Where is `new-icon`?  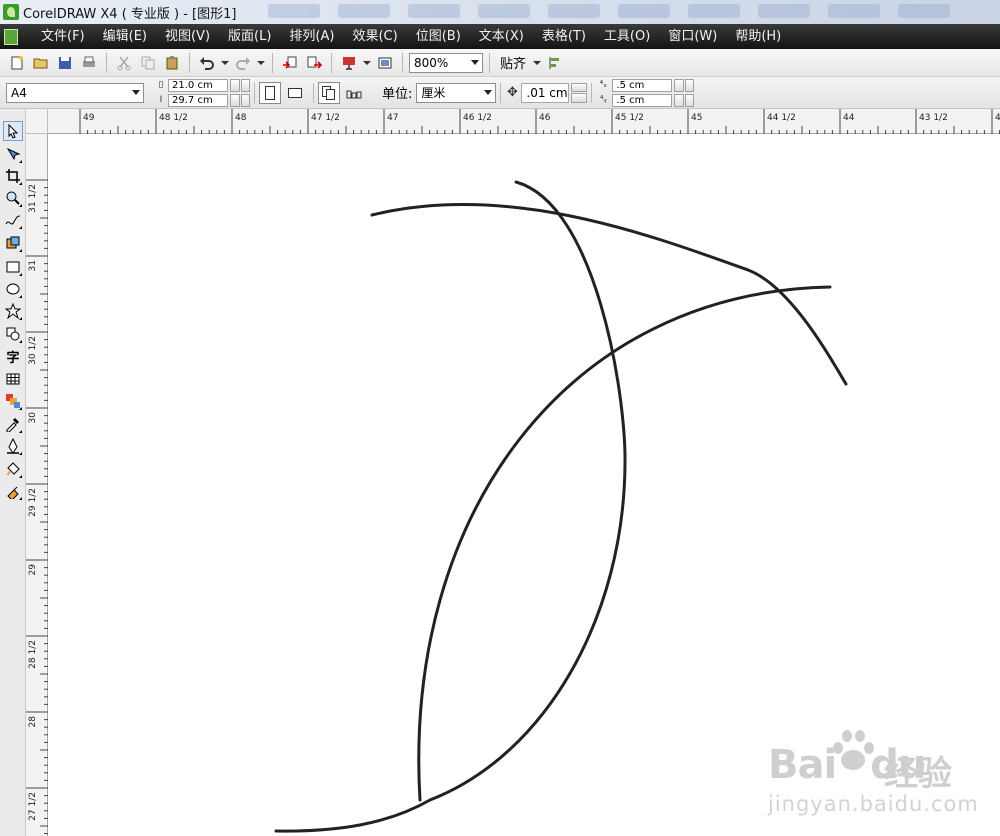
new-icon is located at coordinates (17, 63).